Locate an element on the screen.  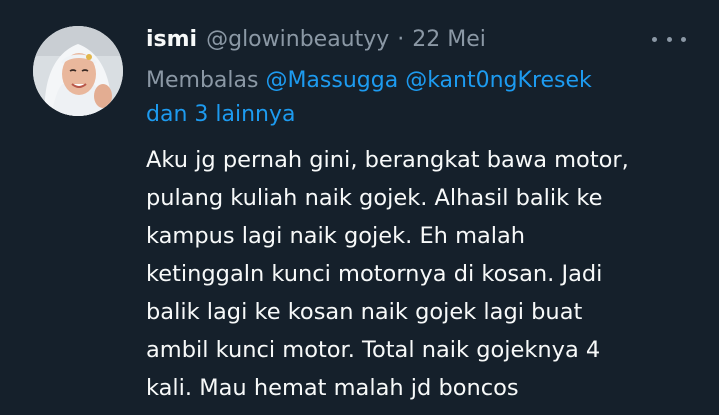
reply-others-link: dan 3 lainnya is located at coordinates (220, 114).